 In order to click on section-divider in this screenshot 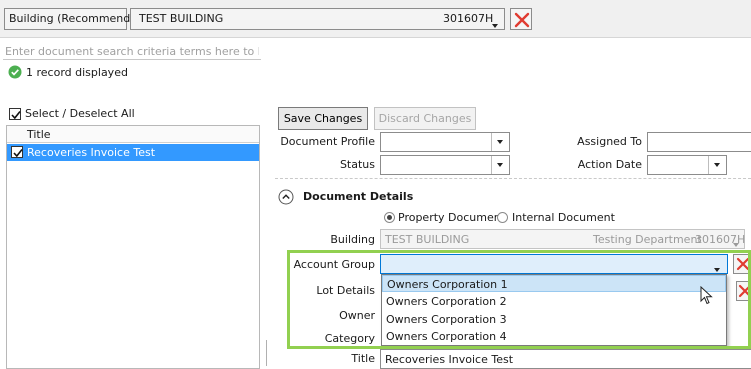, I will do `click(513, 178)`.